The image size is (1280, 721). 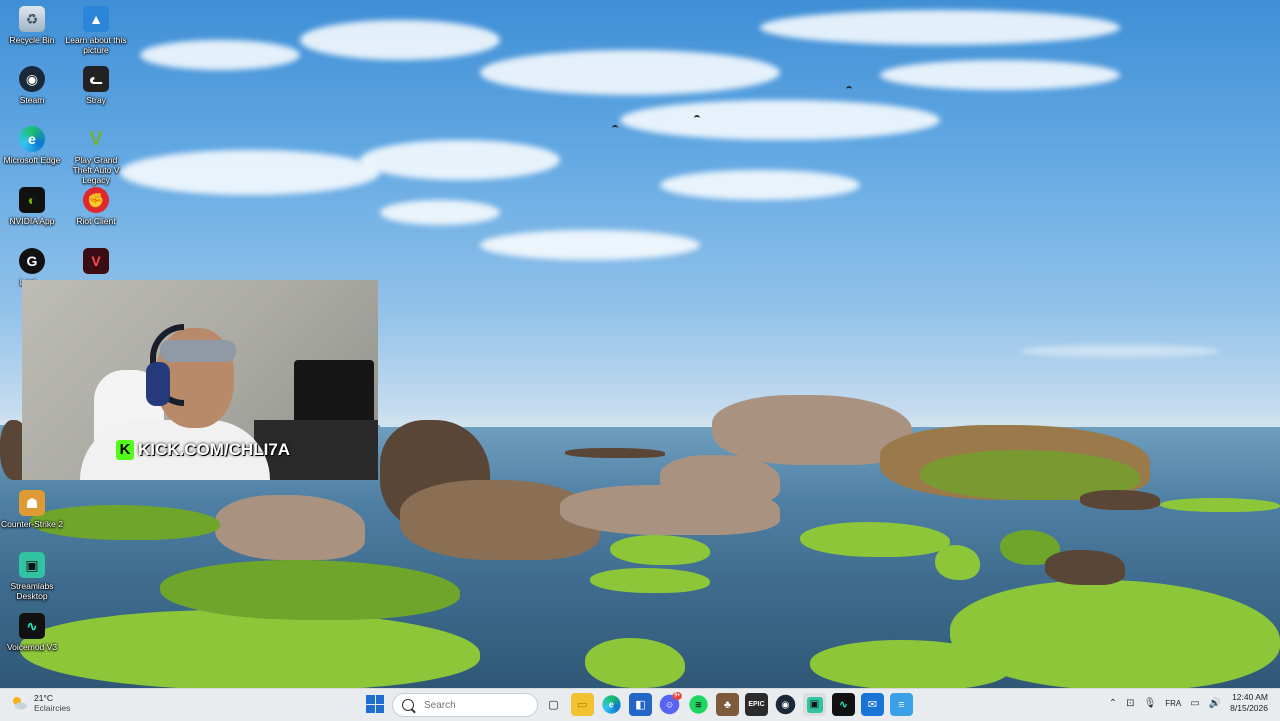 I want to click on discord-icon: ☺ 9+, so click(x=670, y=703).